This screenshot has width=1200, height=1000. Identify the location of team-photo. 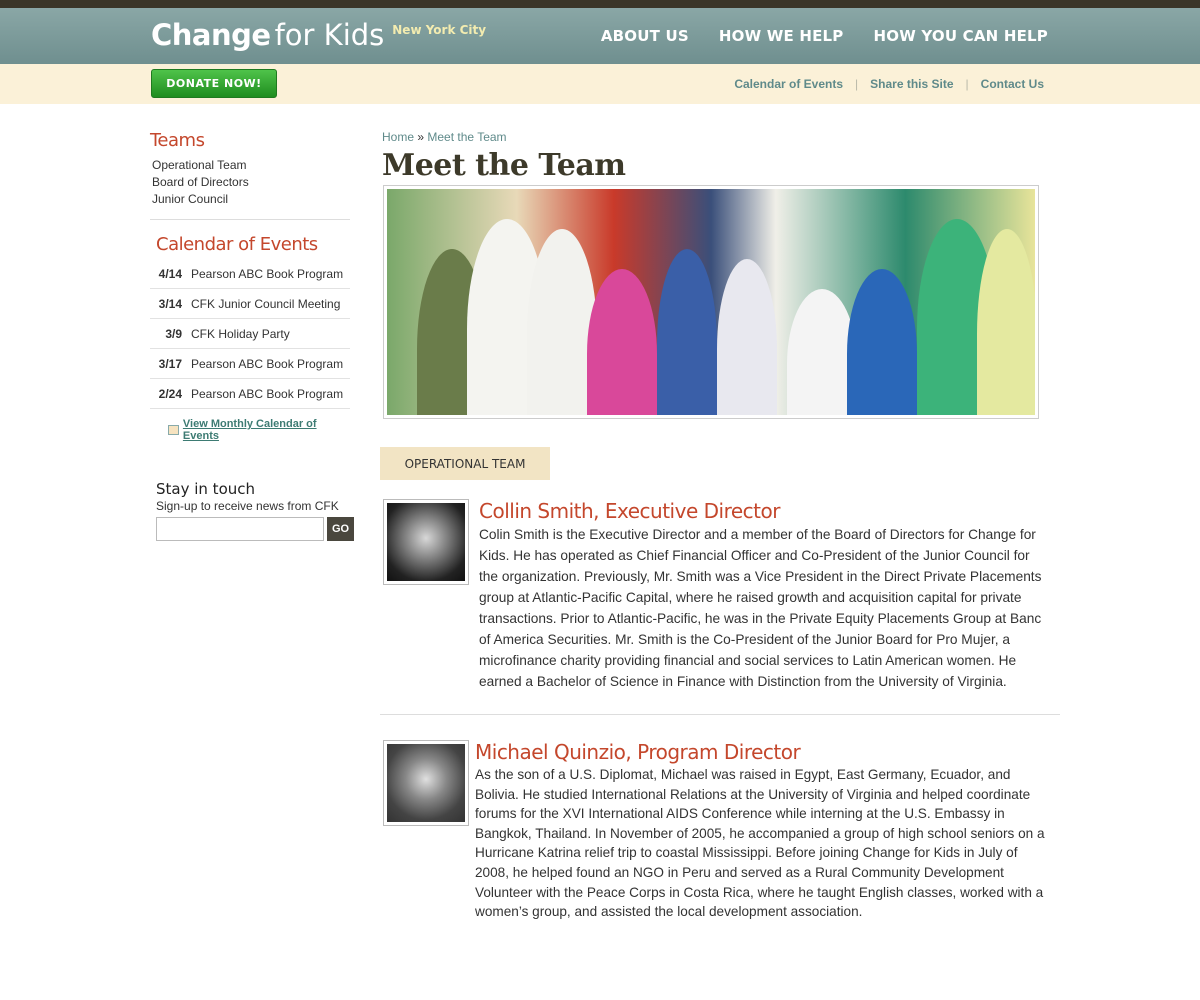
(711, 302).